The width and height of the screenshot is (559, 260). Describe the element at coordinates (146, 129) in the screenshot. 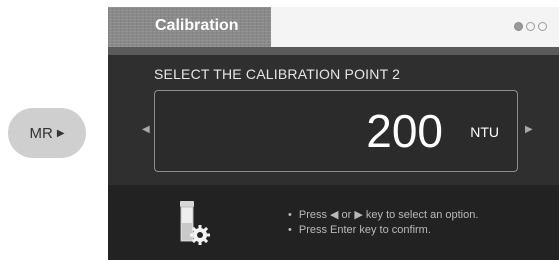

I see `left-arrow-icon: ◀` at that location.